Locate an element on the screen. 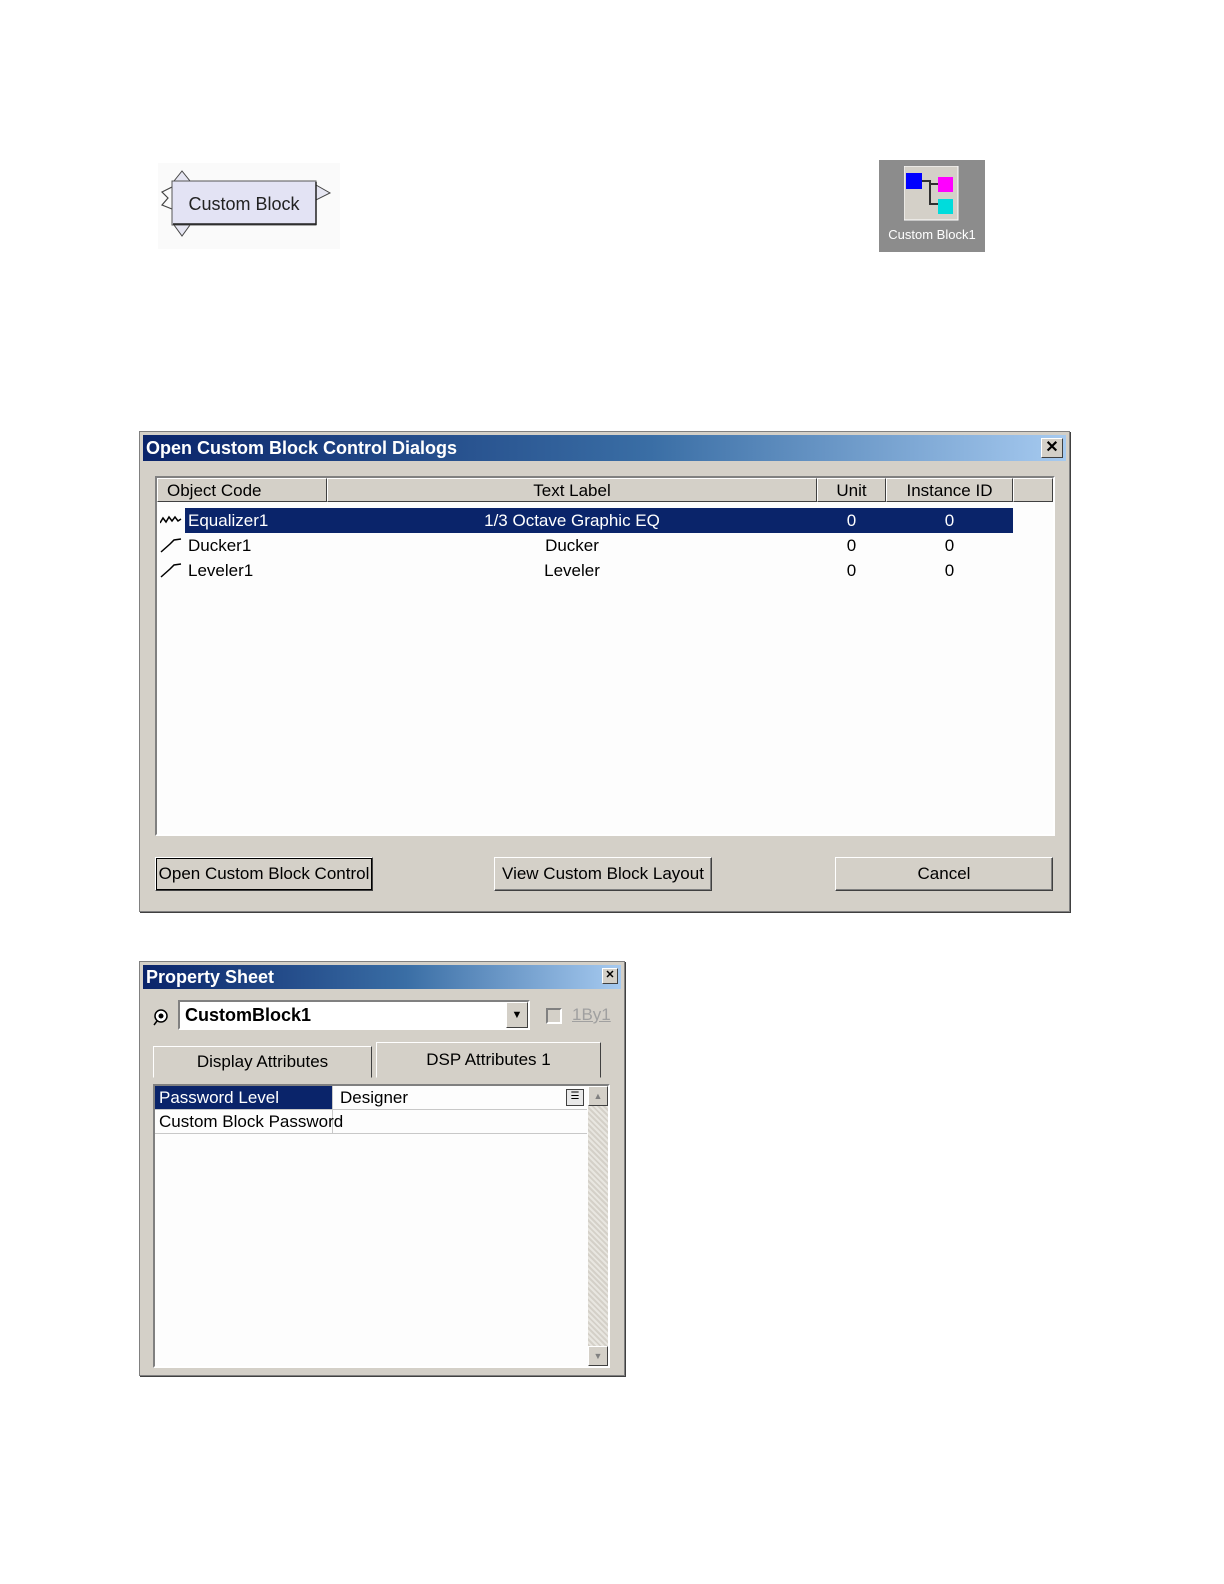 Image resolution: width=1224 pixels, height=1584 pixels. text-label: Ducker is located at coordinates (572, 545).